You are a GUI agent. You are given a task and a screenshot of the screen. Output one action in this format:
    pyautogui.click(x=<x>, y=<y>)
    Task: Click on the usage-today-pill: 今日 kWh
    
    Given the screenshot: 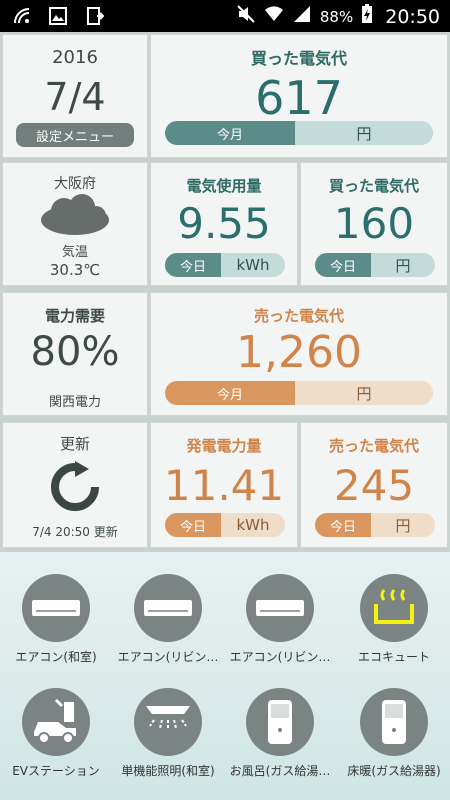 What is the action you would take?
    pyautogui.click(x=225, y=265)
    